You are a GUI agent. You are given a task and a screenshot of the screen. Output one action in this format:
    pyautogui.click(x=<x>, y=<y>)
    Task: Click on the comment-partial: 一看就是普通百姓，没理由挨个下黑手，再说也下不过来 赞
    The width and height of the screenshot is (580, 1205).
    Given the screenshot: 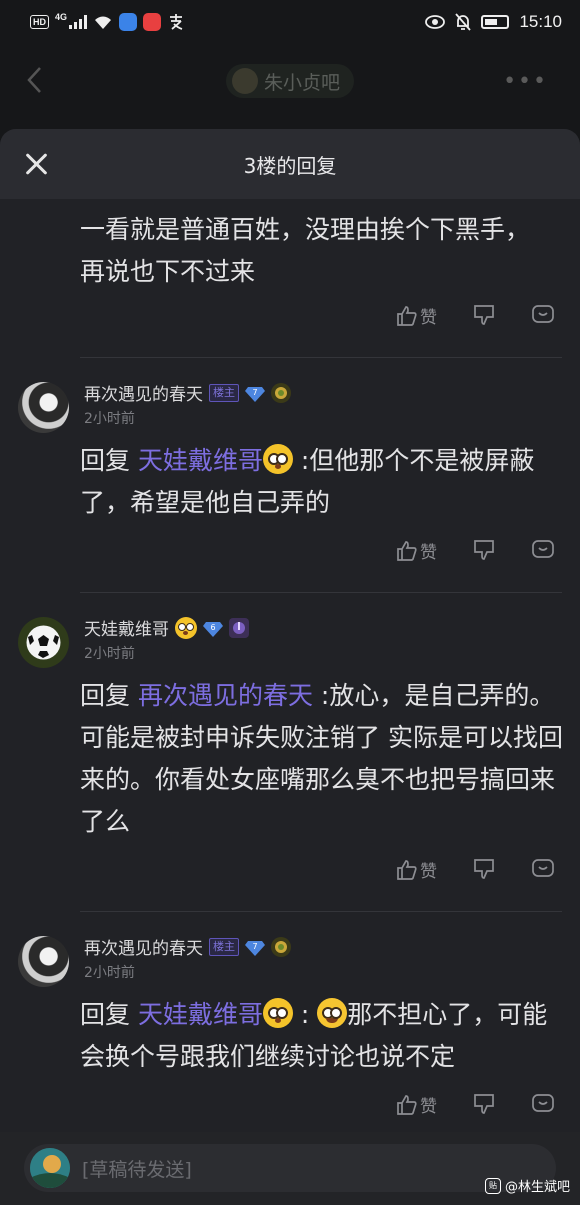 What is the action you would take?
    pyautogui.click(x=290, y=278)
    